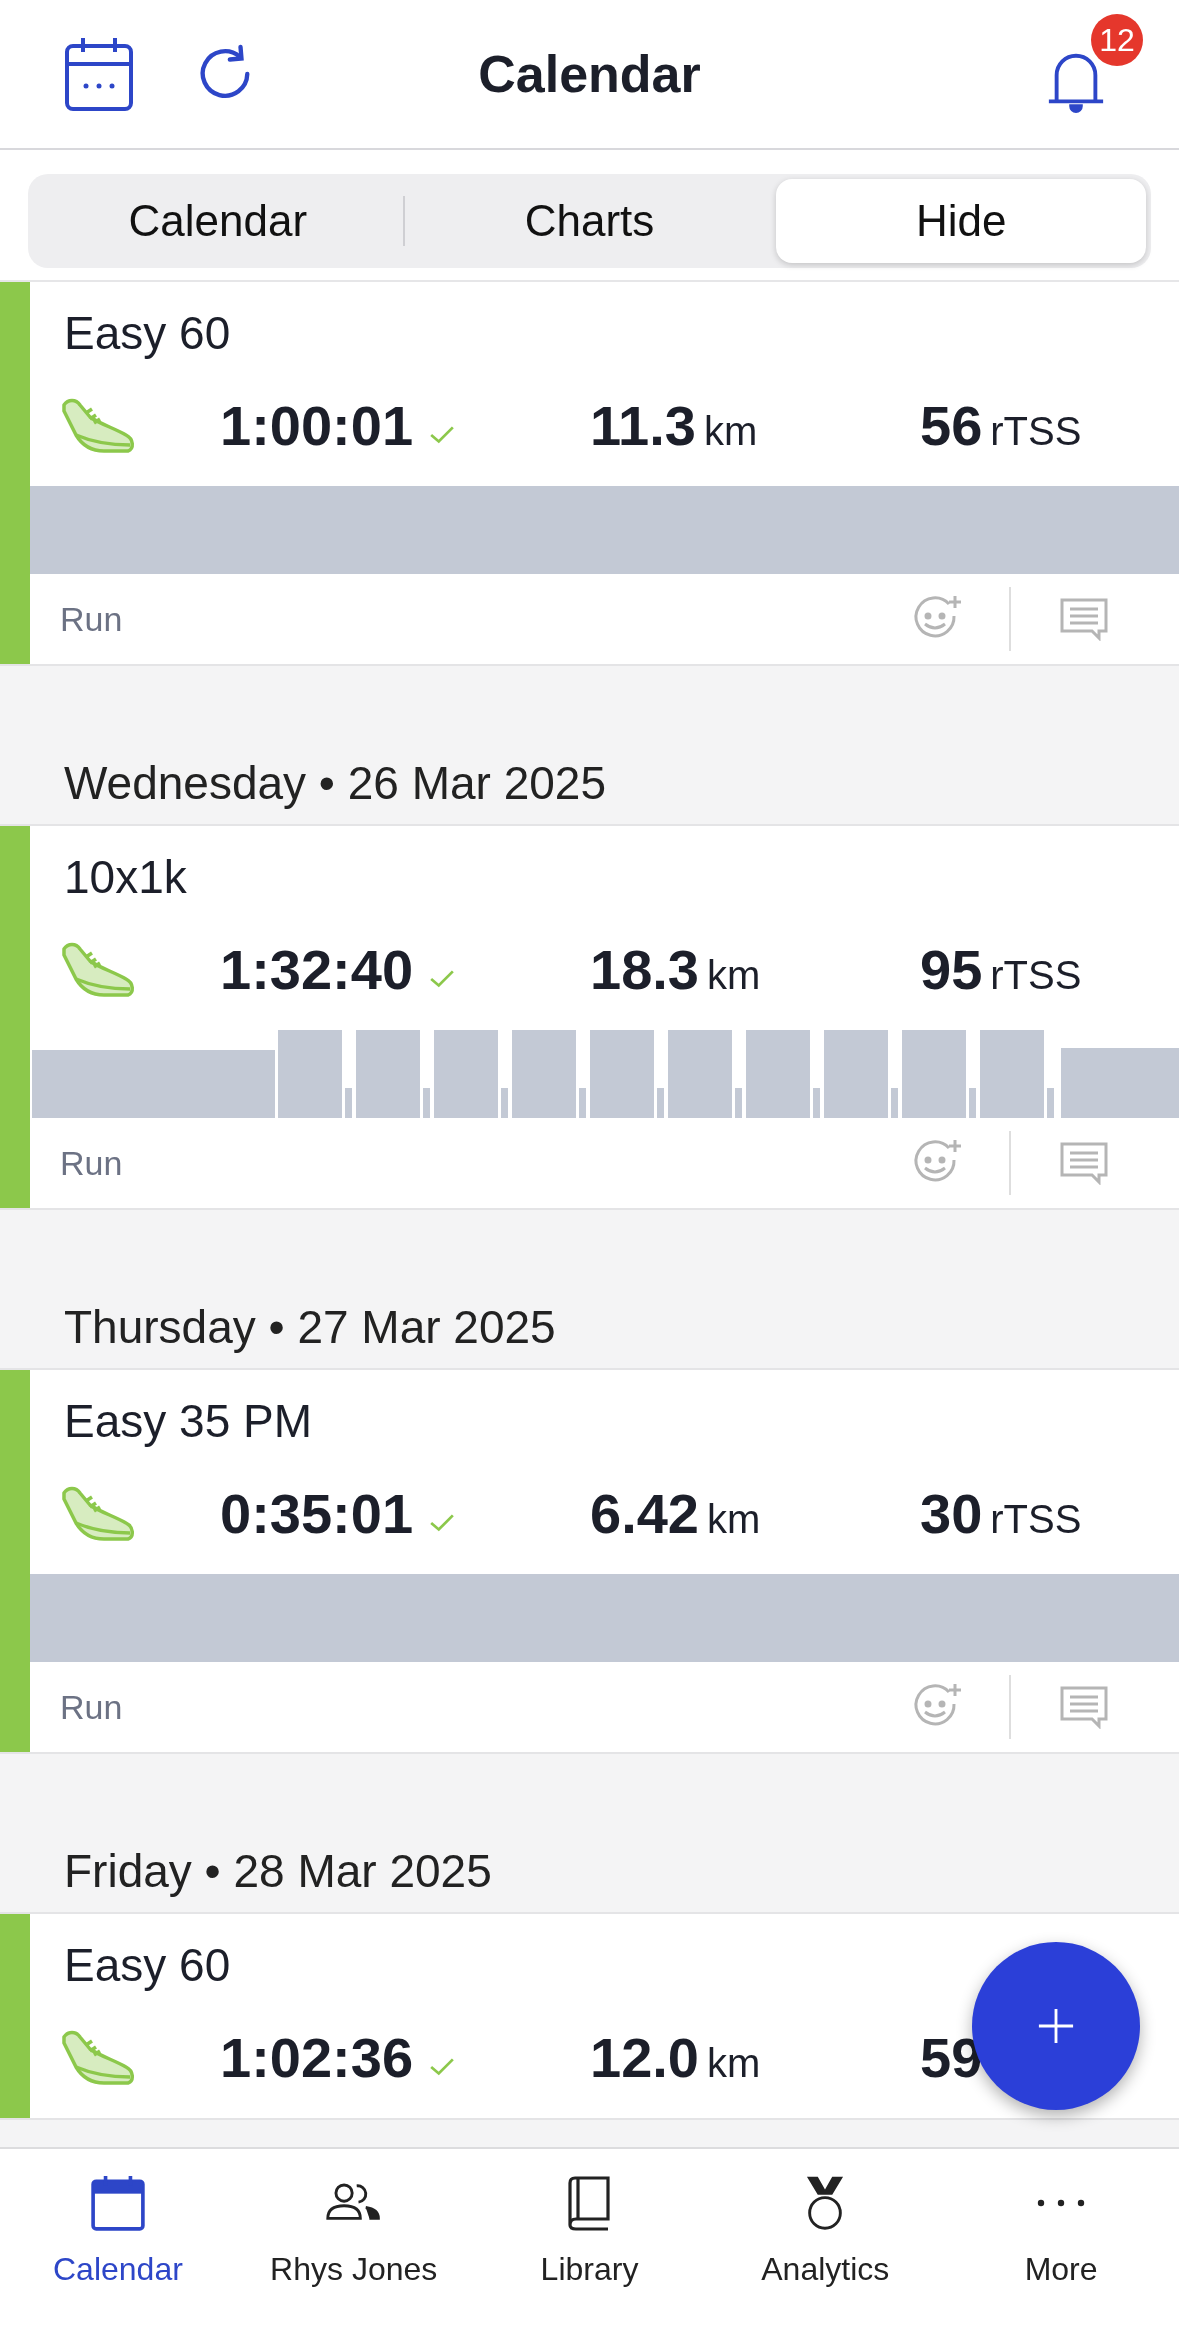 The height and width of the screenshot is (2337, 1179). Describe the element at coordinates (188, 1421) in the screenshot. I see `workout-title: Easy 35 PM` at that location.